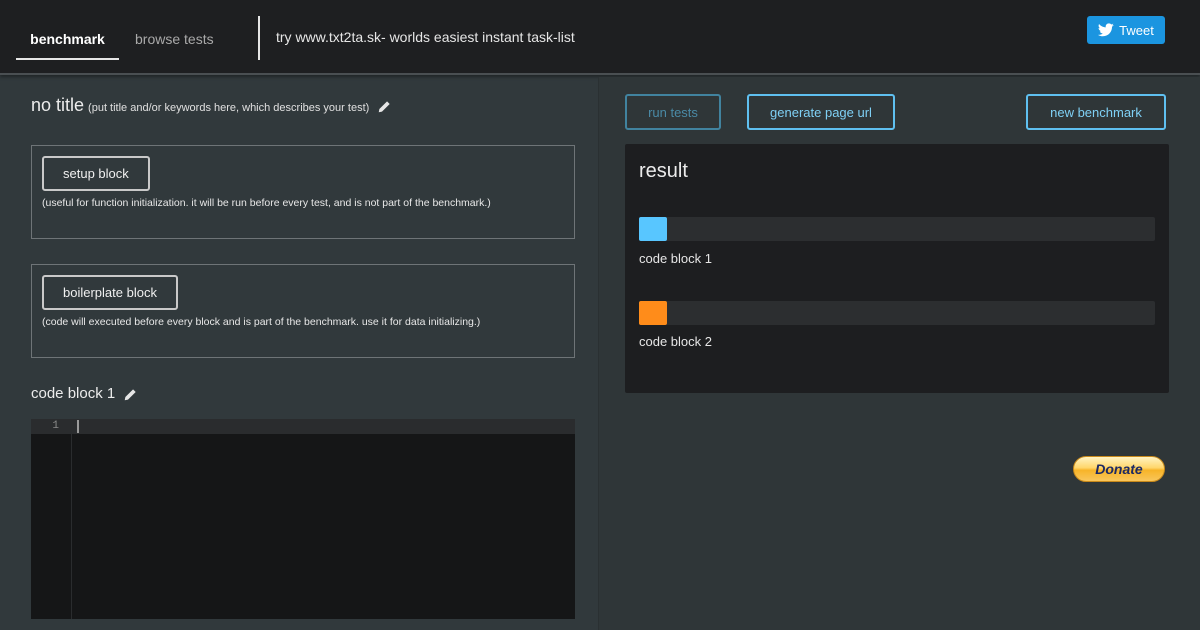  I want to click on result-bar-label: code block 1, so click(675, 258).